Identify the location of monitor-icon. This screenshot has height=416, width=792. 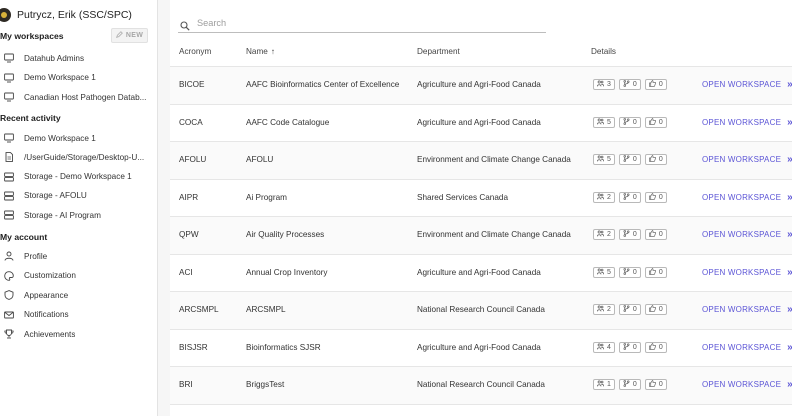
(9, 97).